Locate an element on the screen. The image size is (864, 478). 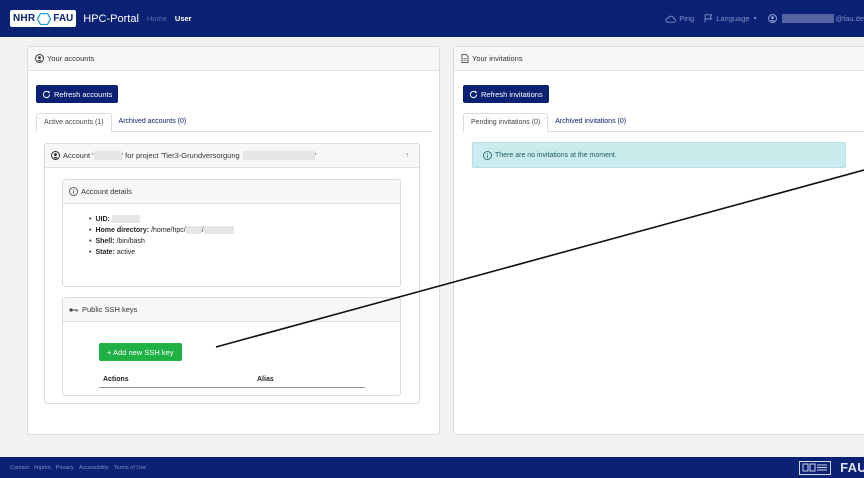
column-actions: Actions is located at coordinates (116, 379).